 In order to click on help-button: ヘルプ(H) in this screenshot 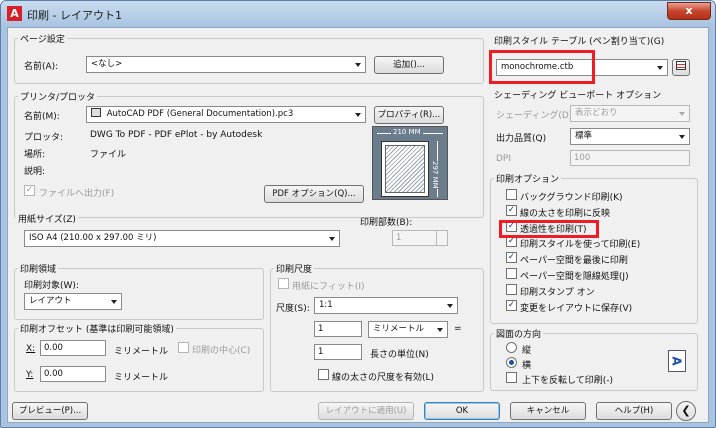, I will do `click(634, 411)`.